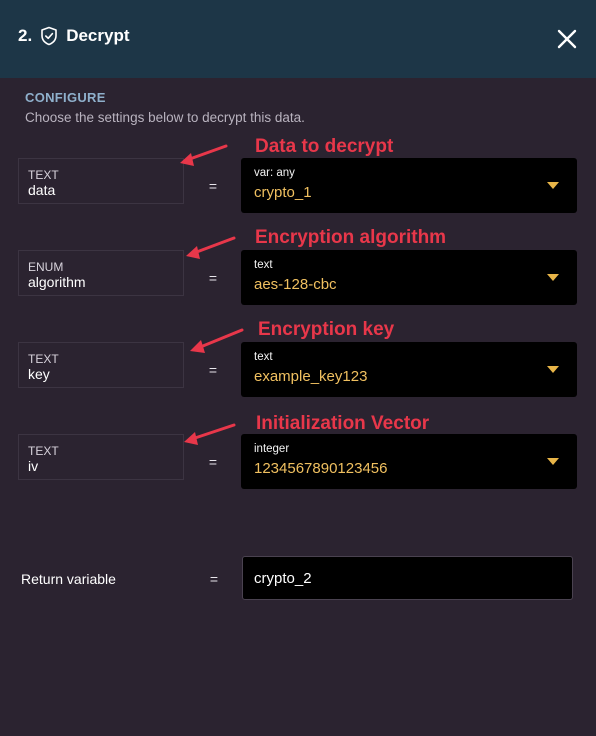  What do you see at coordinates (210, 434) in the screenshot?
I see `annotation-arrow-icon` at bounding box center [210, 434].